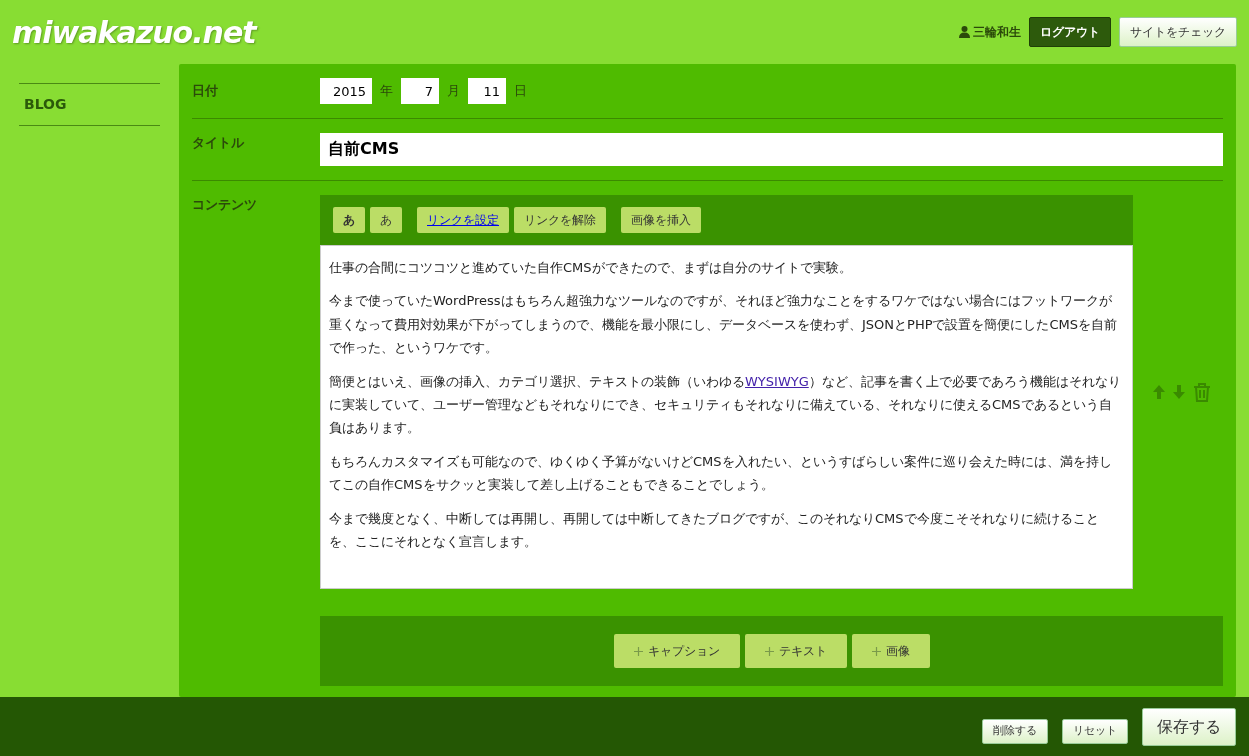 The height and width of the screenshot is (756, 1249). What do you see at coordinates (560, 220) in the screenshot?
I see `toolbar-button: リンクを解除` at bounding box center [560, 220].